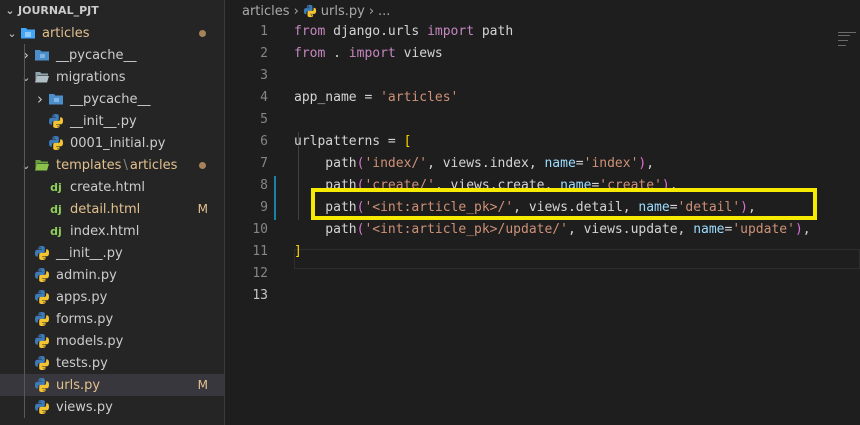 Image resolution: width=860 pixels, height=425 pixels. Describe the element at coordinates (202, 385) in the screenshot. I see `git-modified-badge: M` at that location.